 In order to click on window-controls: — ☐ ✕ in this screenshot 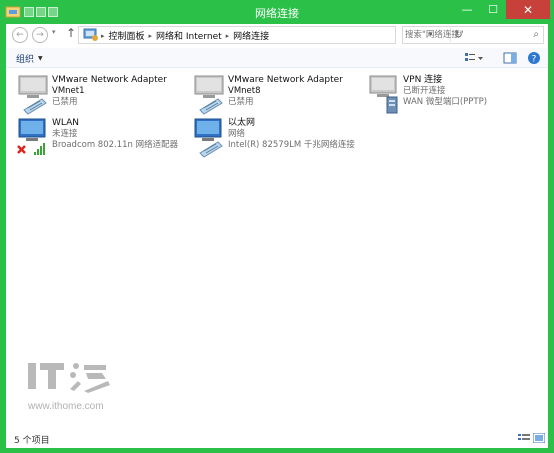, I will do `click(502, 9)`.